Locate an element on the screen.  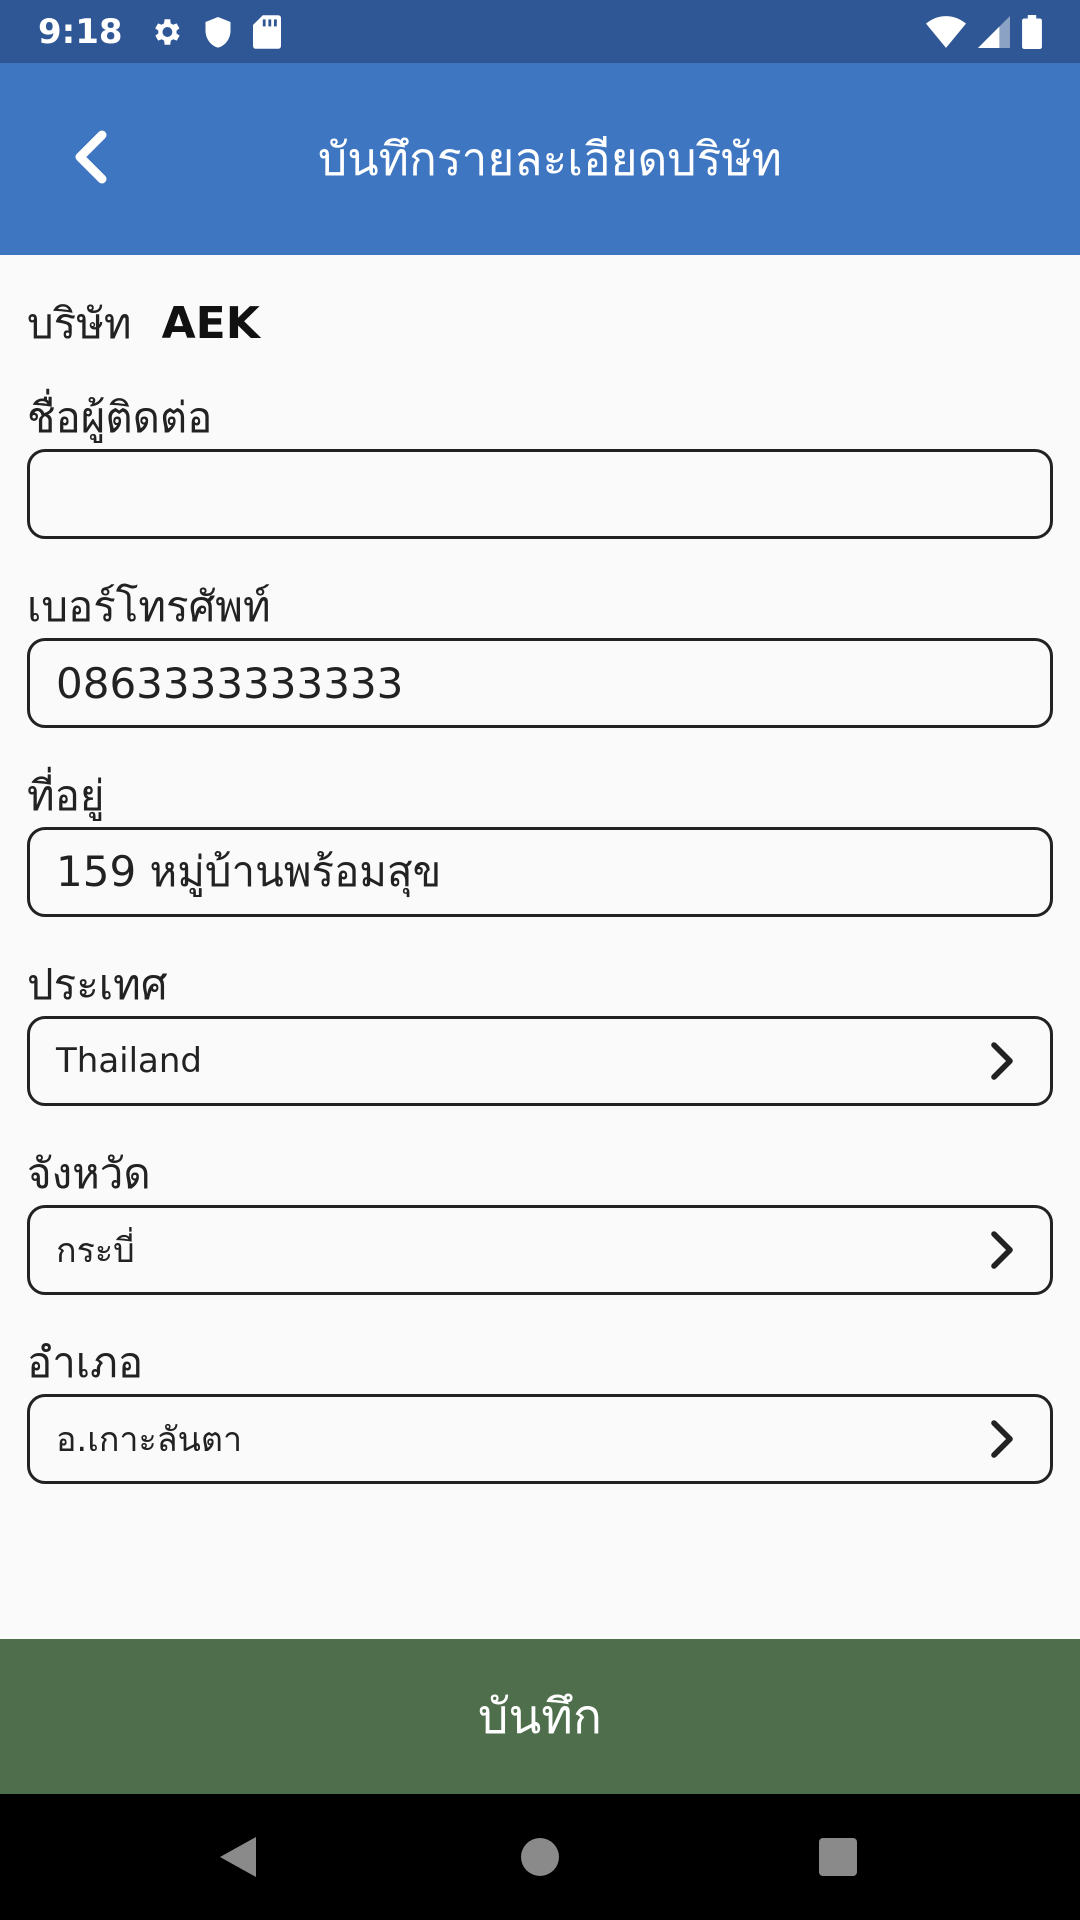
province-select: กระบี่ is located at coordinates (540, 1250).